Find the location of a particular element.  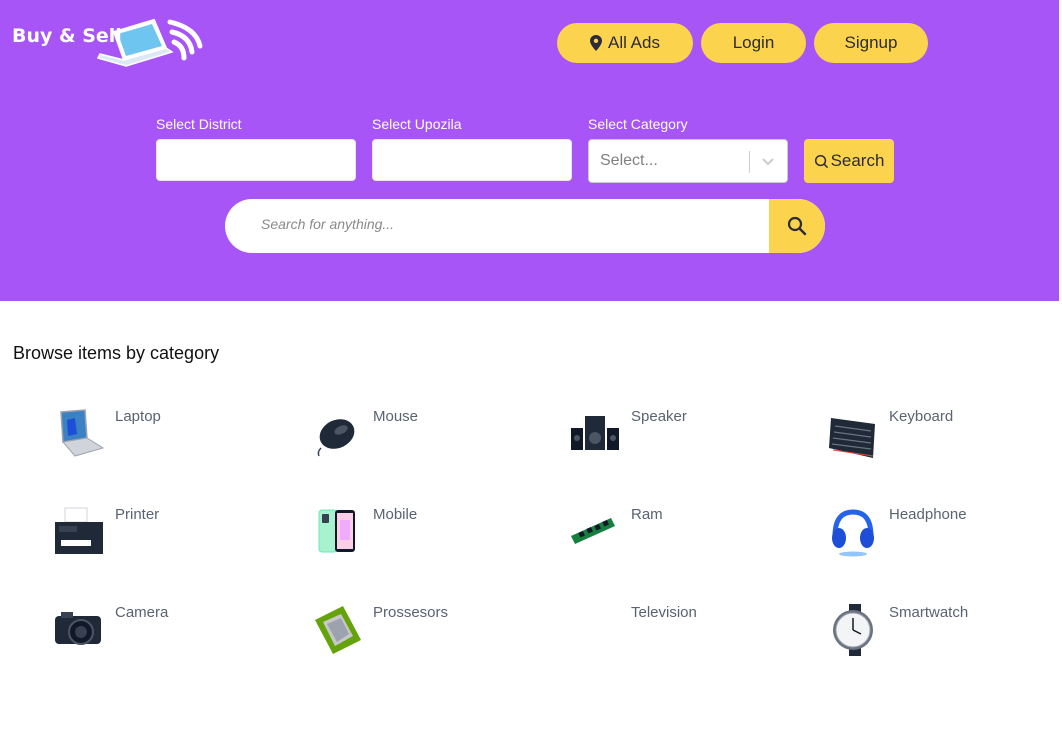

processor-icon is located at coordinates (338, 630).